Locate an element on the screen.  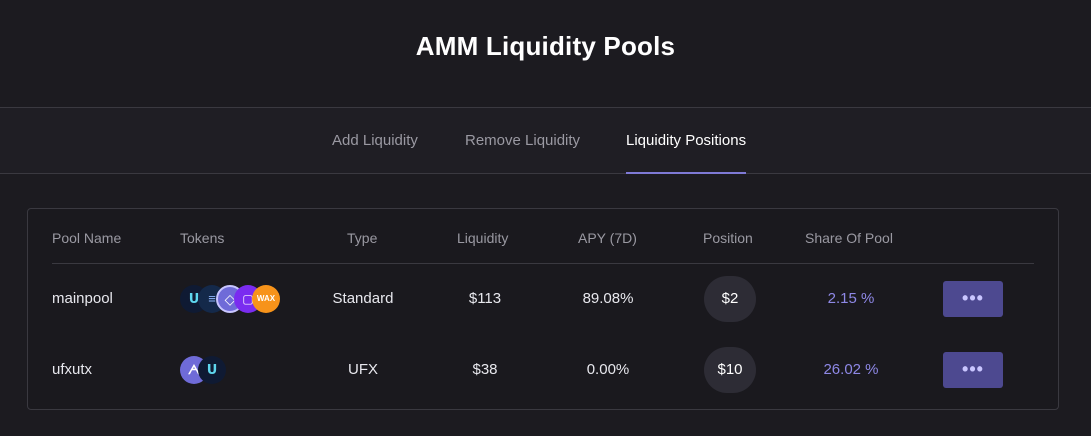
column-header-tokens: Tokens is located at coordinates (202, 238).